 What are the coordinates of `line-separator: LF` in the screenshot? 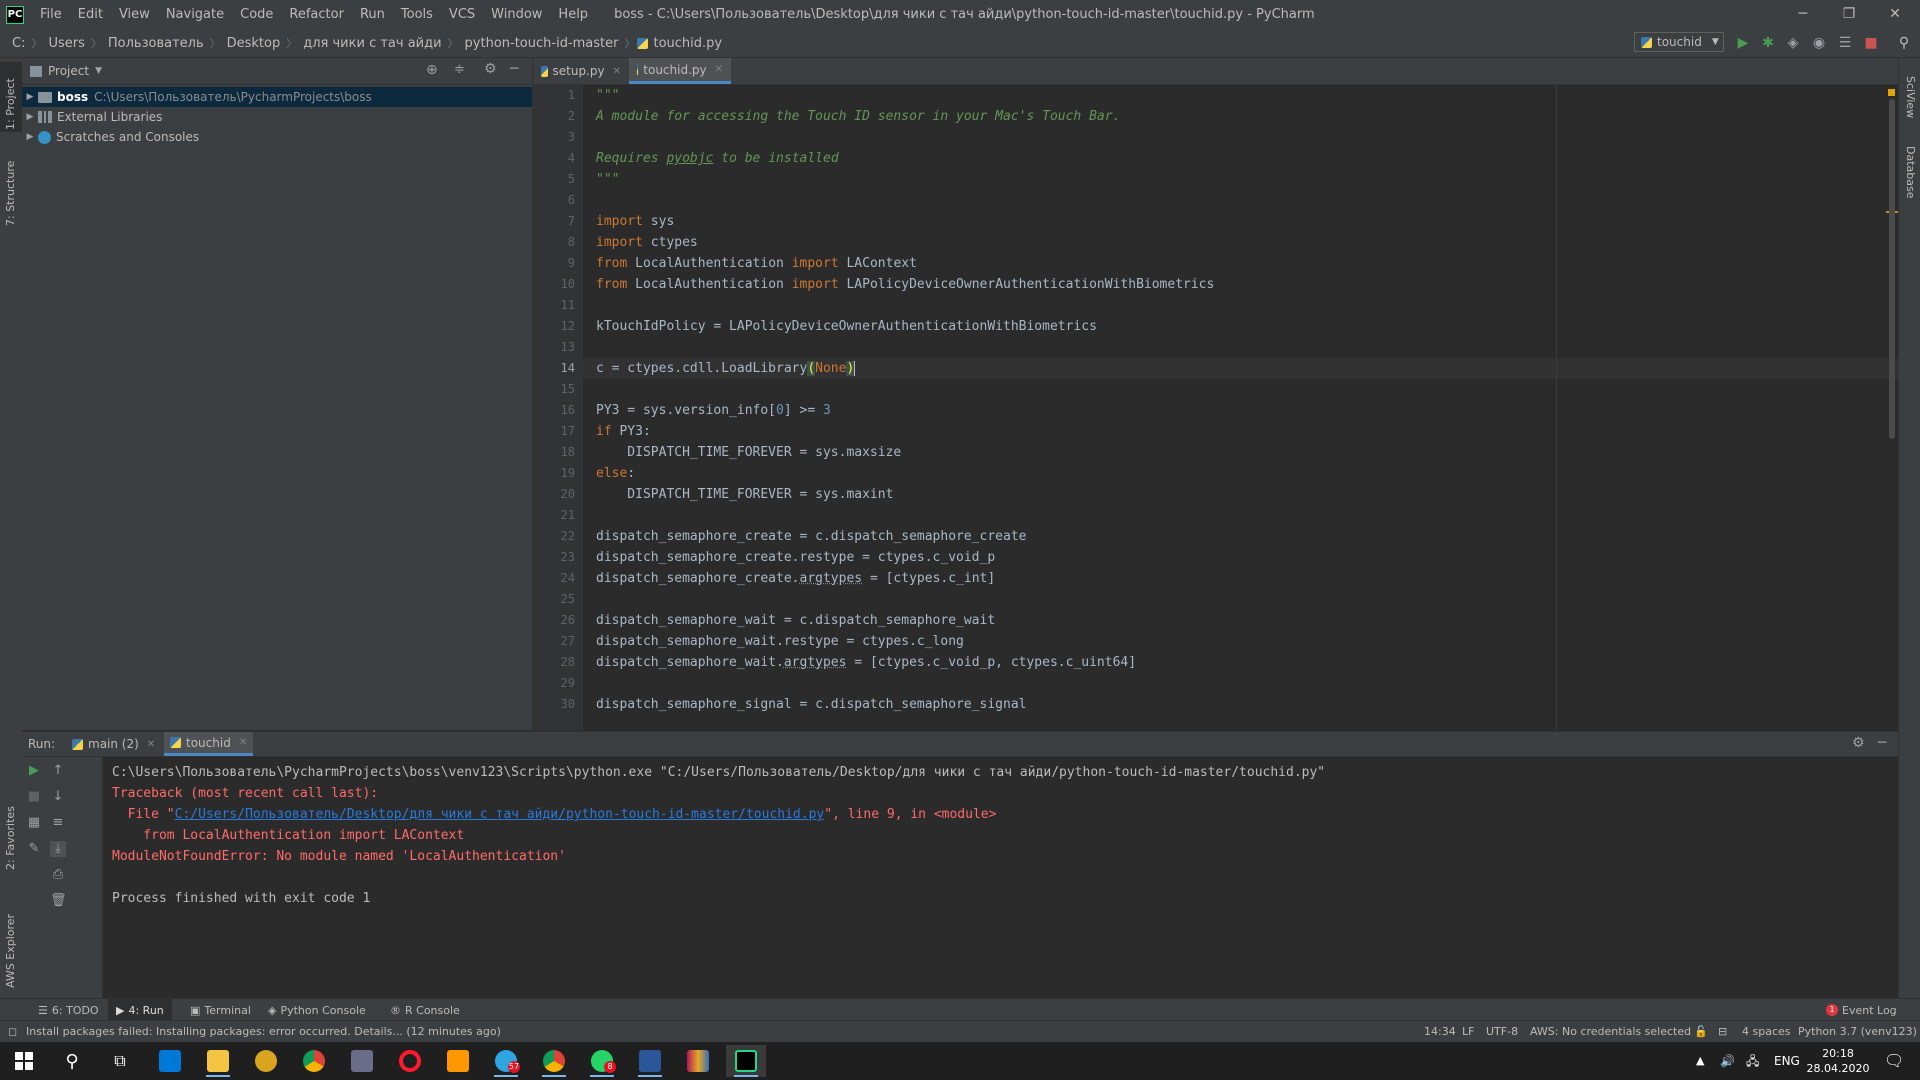 It's located at (1468, 1032).